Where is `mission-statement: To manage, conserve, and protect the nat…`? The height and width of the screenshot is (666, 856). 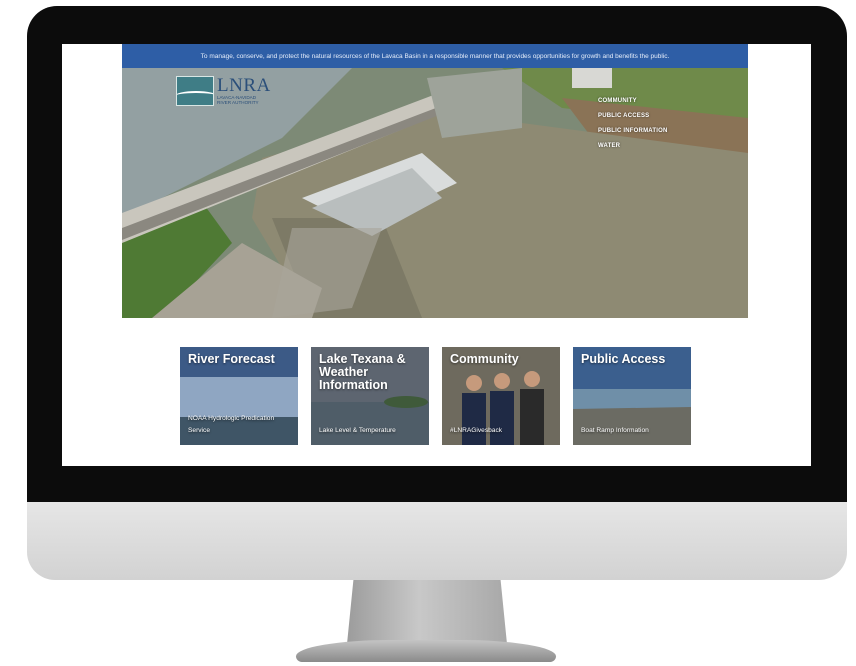 mission-statement: To manage, conserve, and protect the nat… is located at coordinates (435, 56).